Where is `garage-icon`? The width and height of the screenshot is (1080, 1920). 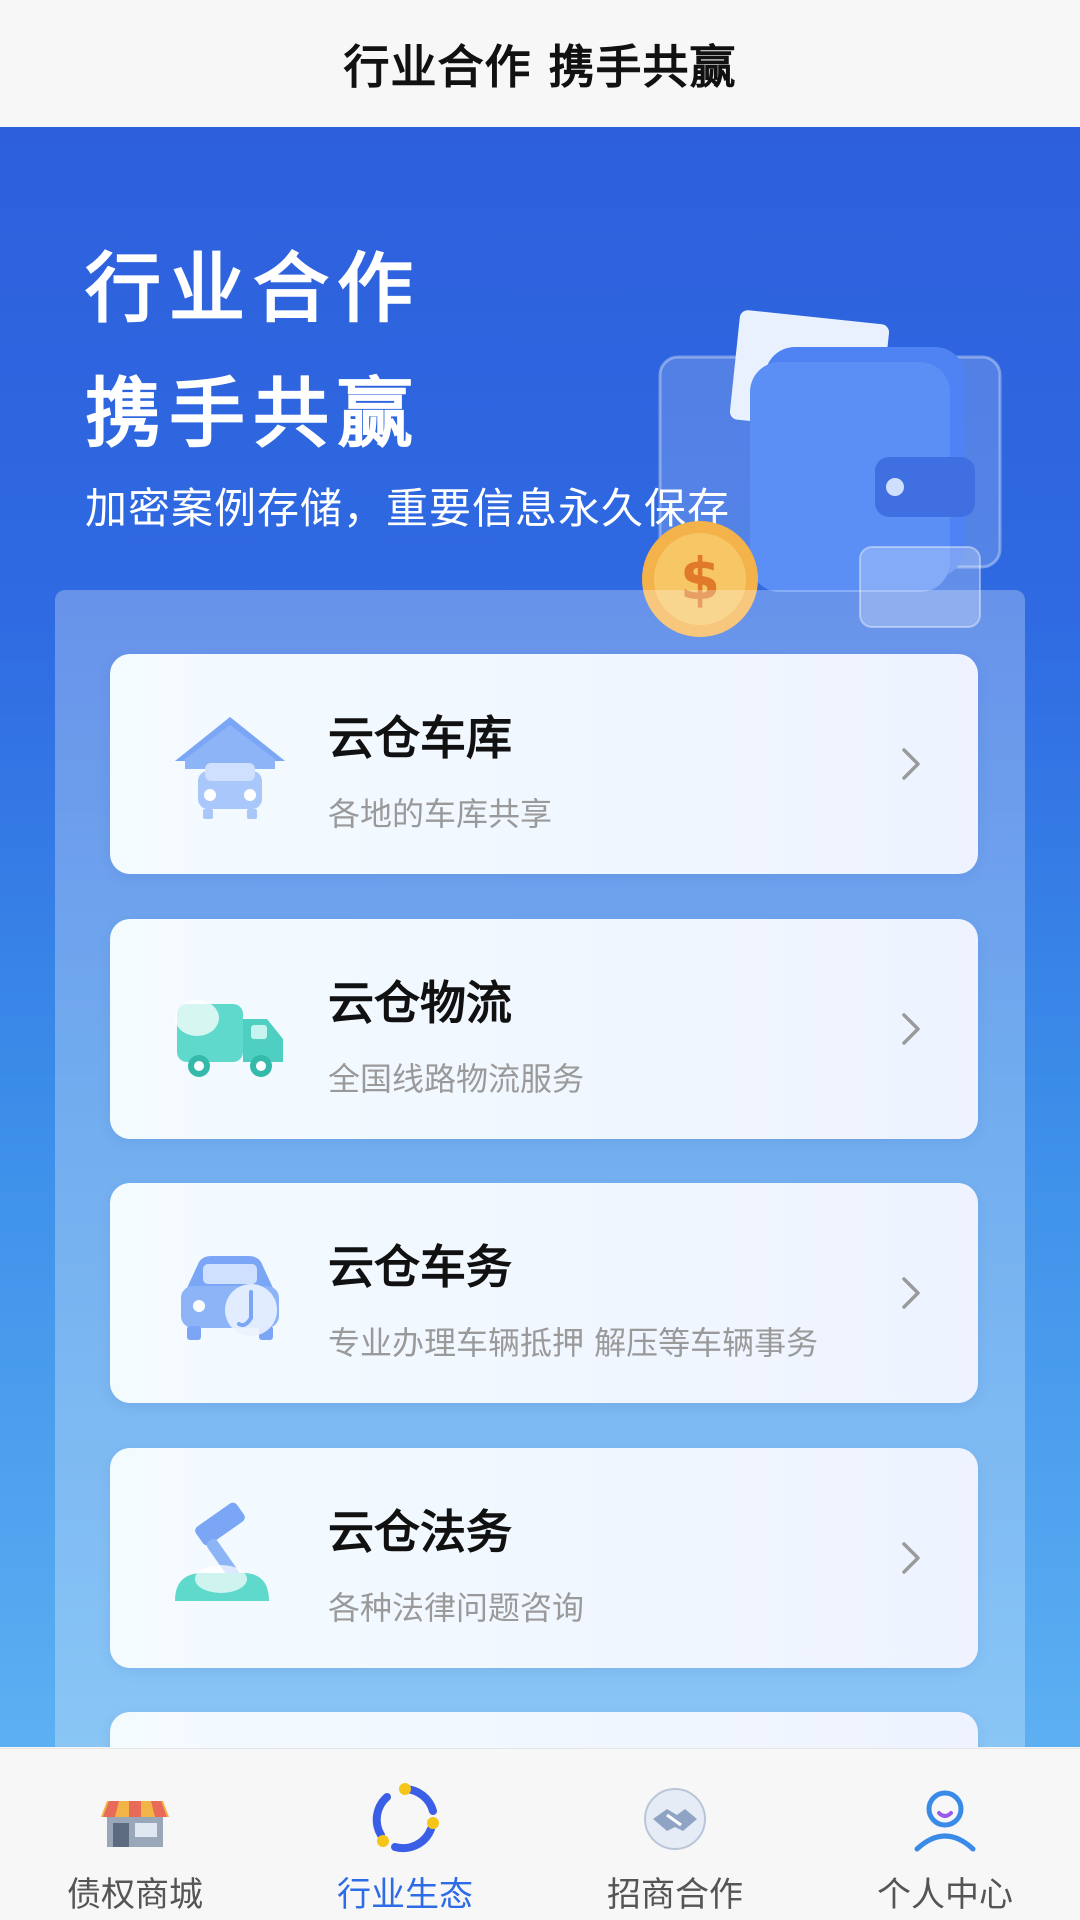
garage-icon is located at coordinates (230, 768).